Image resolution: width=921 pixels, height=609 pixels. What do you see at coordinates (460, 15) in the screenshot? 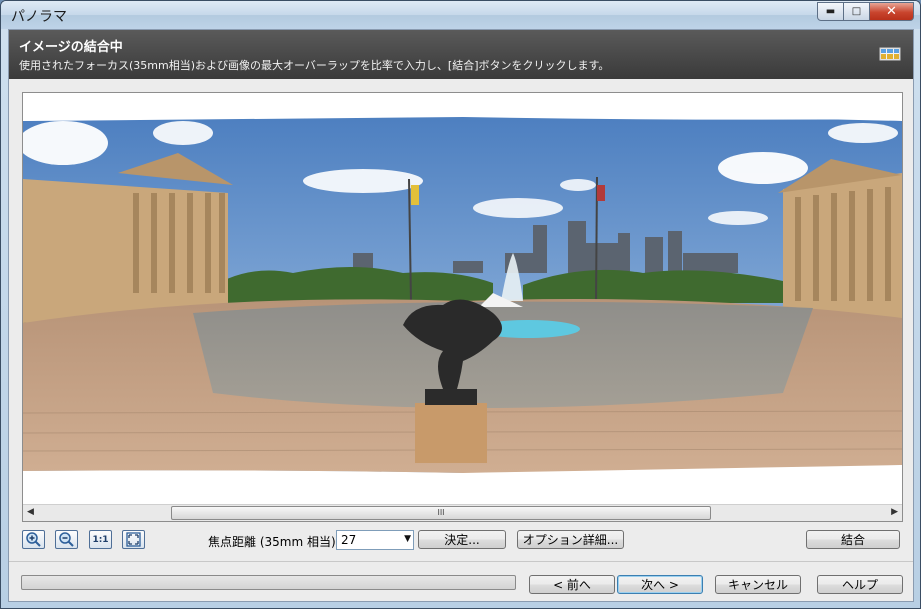
I see `title-bar: パノラマ ▬ □ ✕` at bounding box center [460, 15].